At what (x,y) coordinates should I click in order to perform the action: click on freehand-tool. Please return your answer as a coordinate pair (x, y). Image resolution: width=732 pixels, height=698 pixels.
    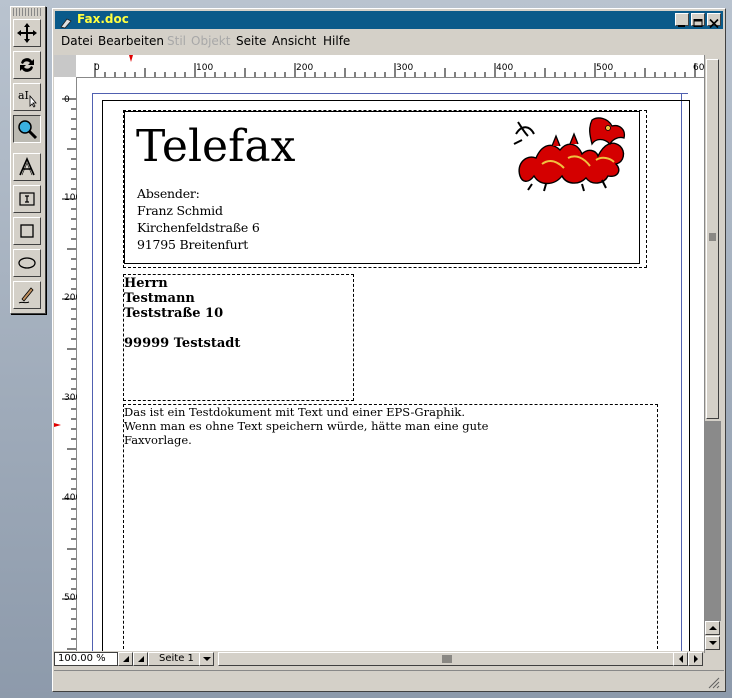
    Looking at the image, I should click on (27, 295).